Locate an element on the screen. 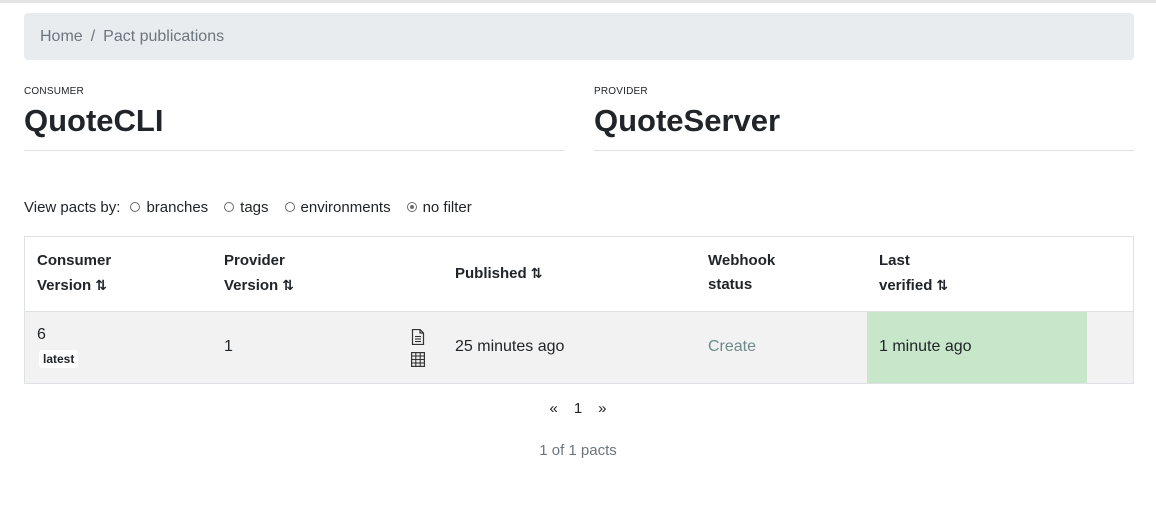 The height and width of the screenshot is (520, 1156). branches-radio is located at coordinates (135, 207).